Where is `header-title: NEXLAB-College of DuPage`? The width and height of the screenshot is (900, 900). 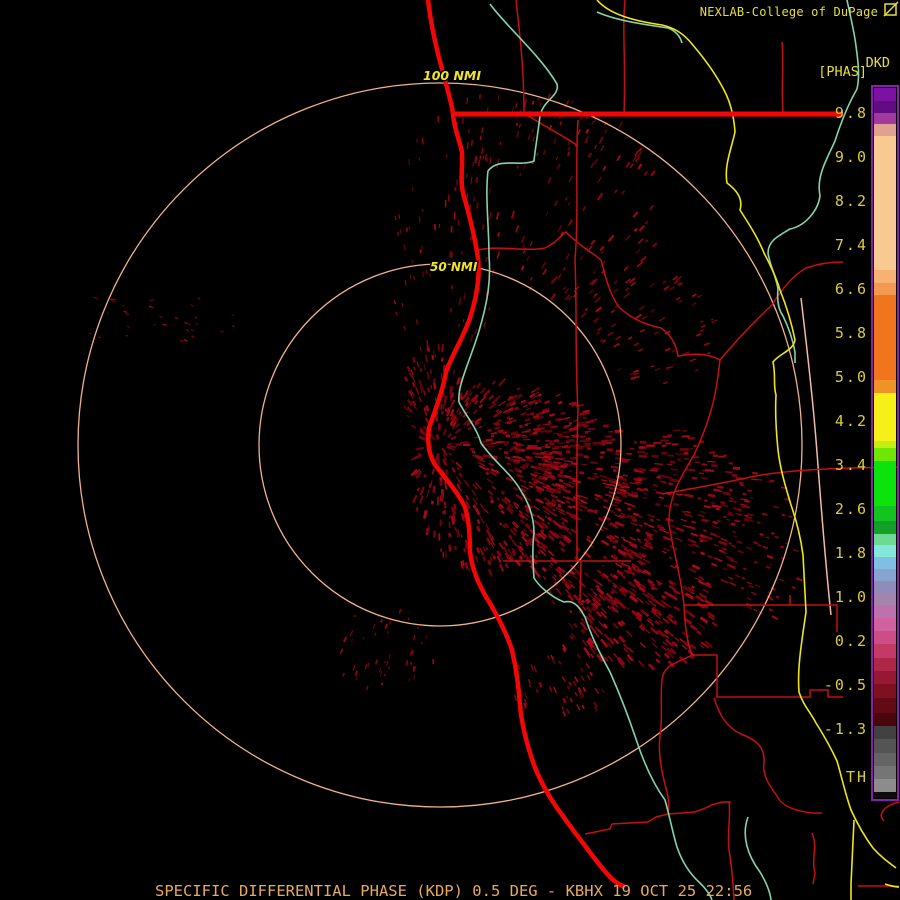
header-title: NEXLAB-College of DuPage is located at coordinates (789, 12).